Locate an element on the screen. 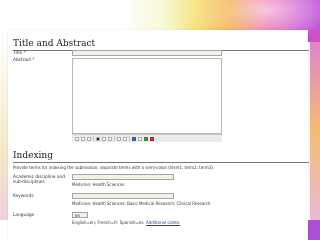 The width and height of the screenshot is (320, 240). bold-icon is located at coordinates (98, 138).